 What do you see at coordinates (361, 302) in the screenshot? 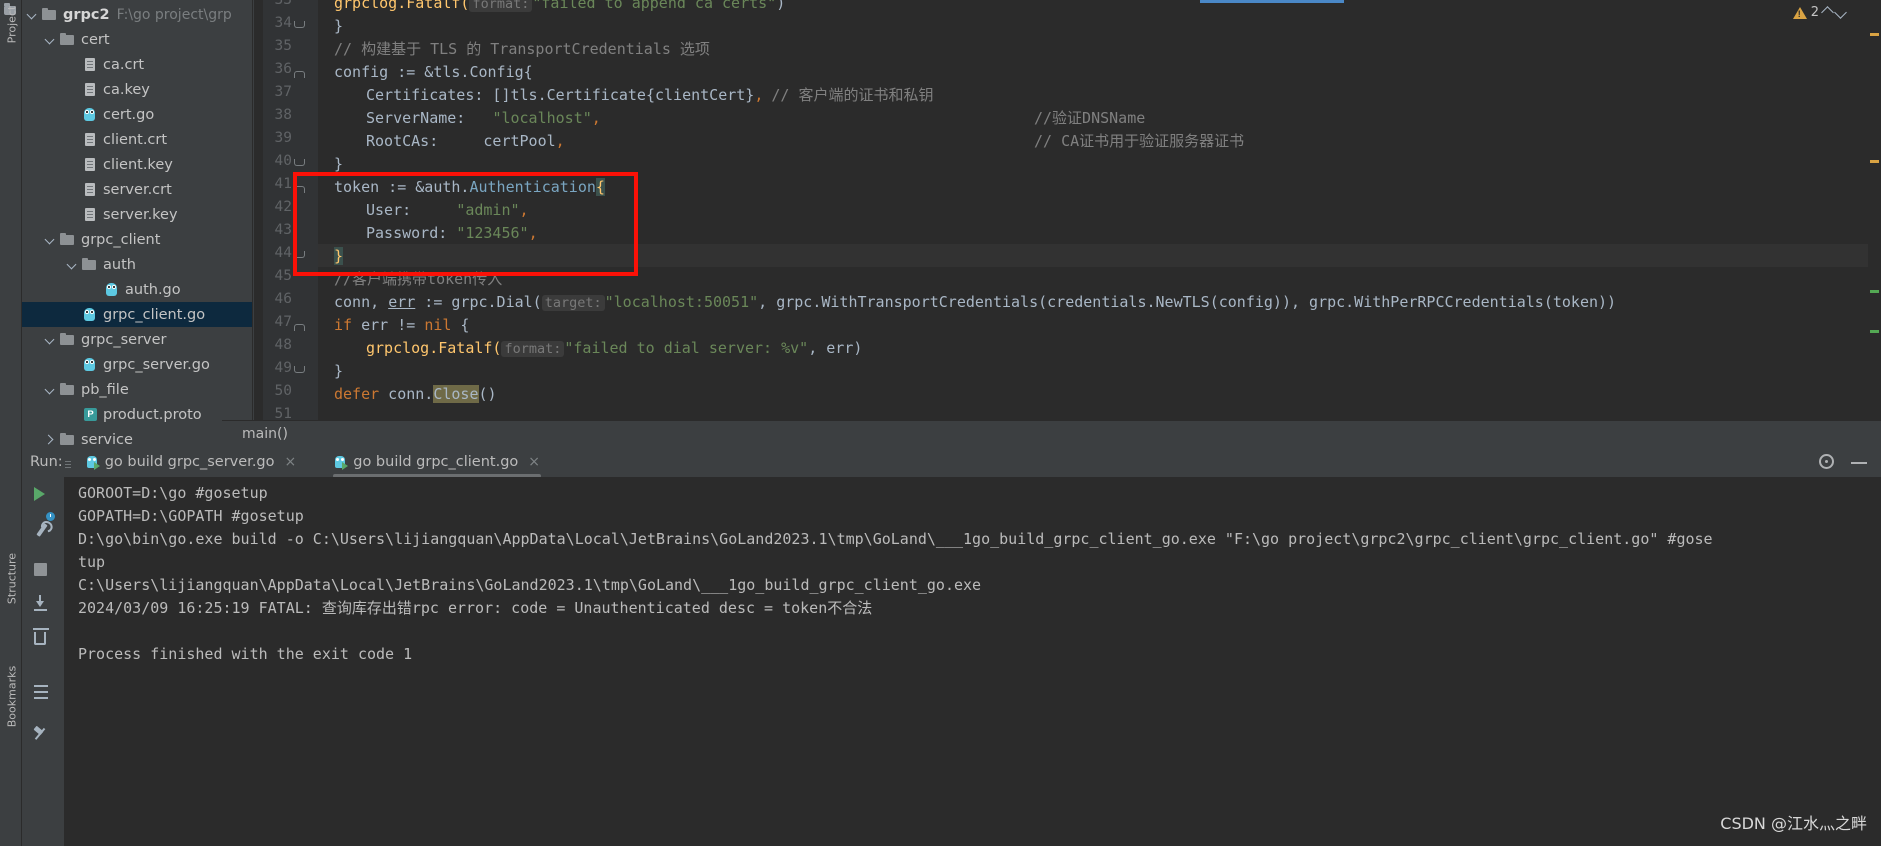
I see `code-l46-a: conn,` at bounding box center [361, 302].